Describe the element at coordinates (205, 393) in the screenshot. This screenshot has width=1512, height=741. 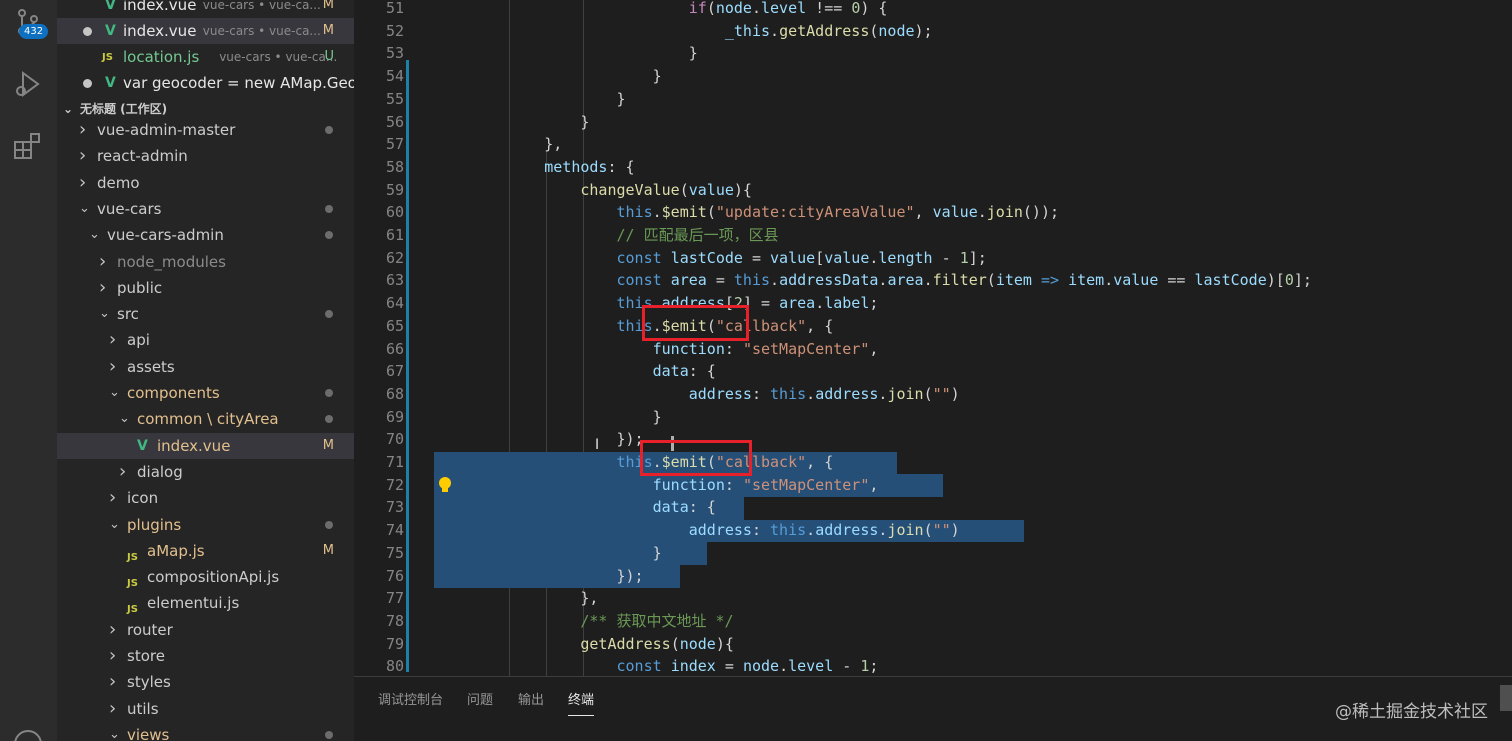
I see `folder-item: ⌄ components` at that location.